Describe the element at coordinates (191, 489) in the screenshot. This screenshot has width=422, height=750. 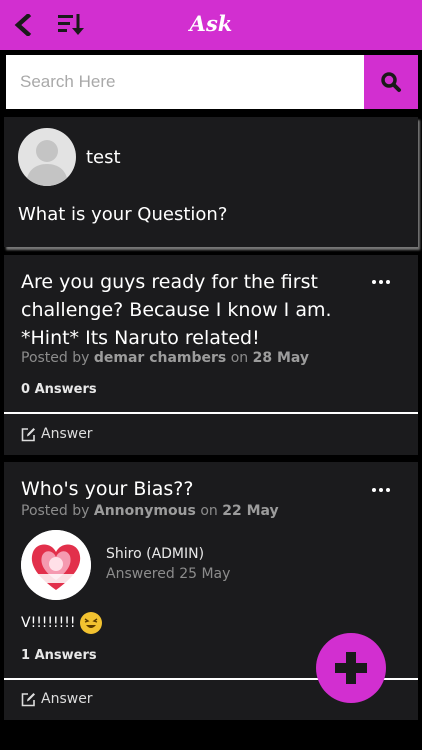
I see `question-title: Who's your Bias??` at that location.